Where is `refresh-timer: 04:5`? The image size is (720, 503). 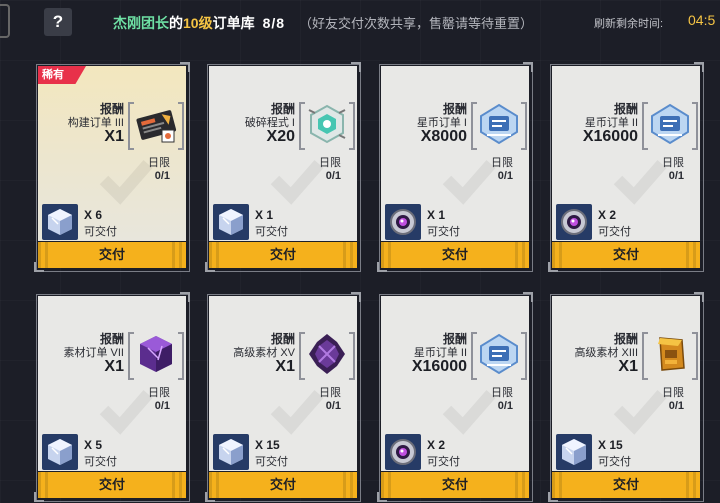 refresh-timer: 04:5 is located at coordinates (702, 20).